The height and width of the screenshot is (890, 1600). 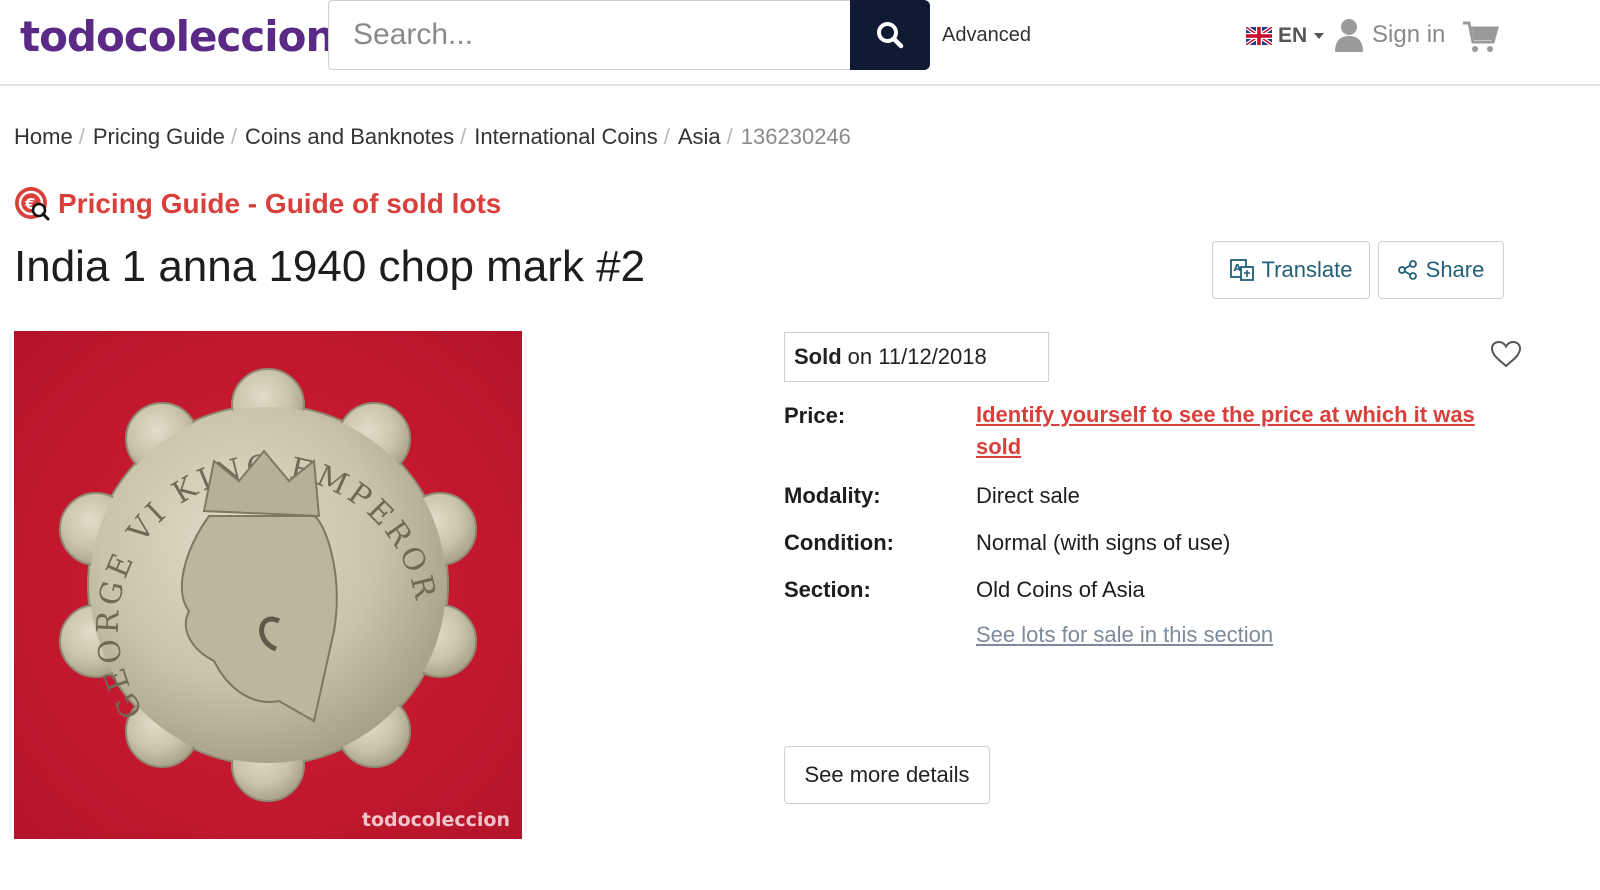 I want to click on translate-label: Translate, so click(x=1307, y=269).